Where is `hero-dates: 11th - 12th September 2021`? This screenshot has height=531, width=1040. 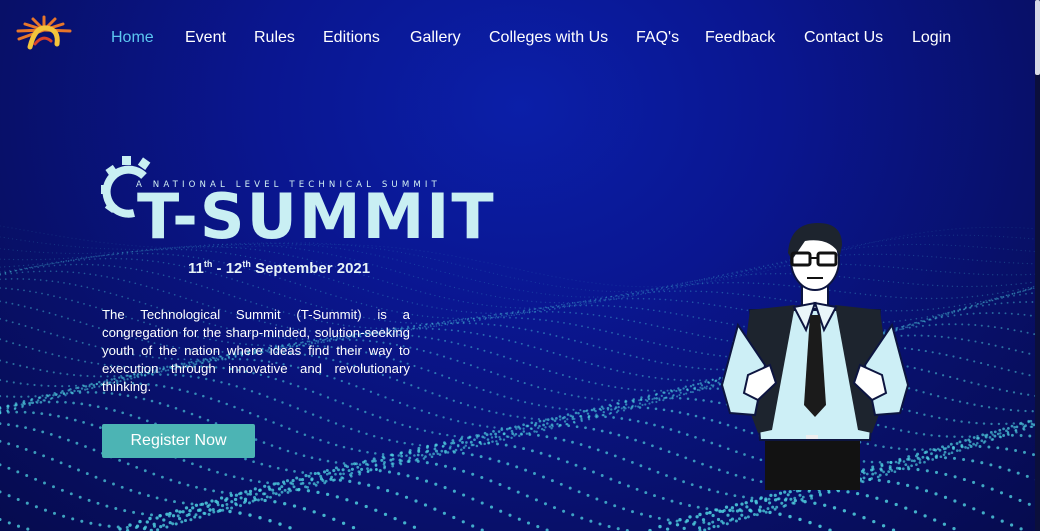
hero-dates: 11th - 12th September 2021 is located at coordinates (279, 268).